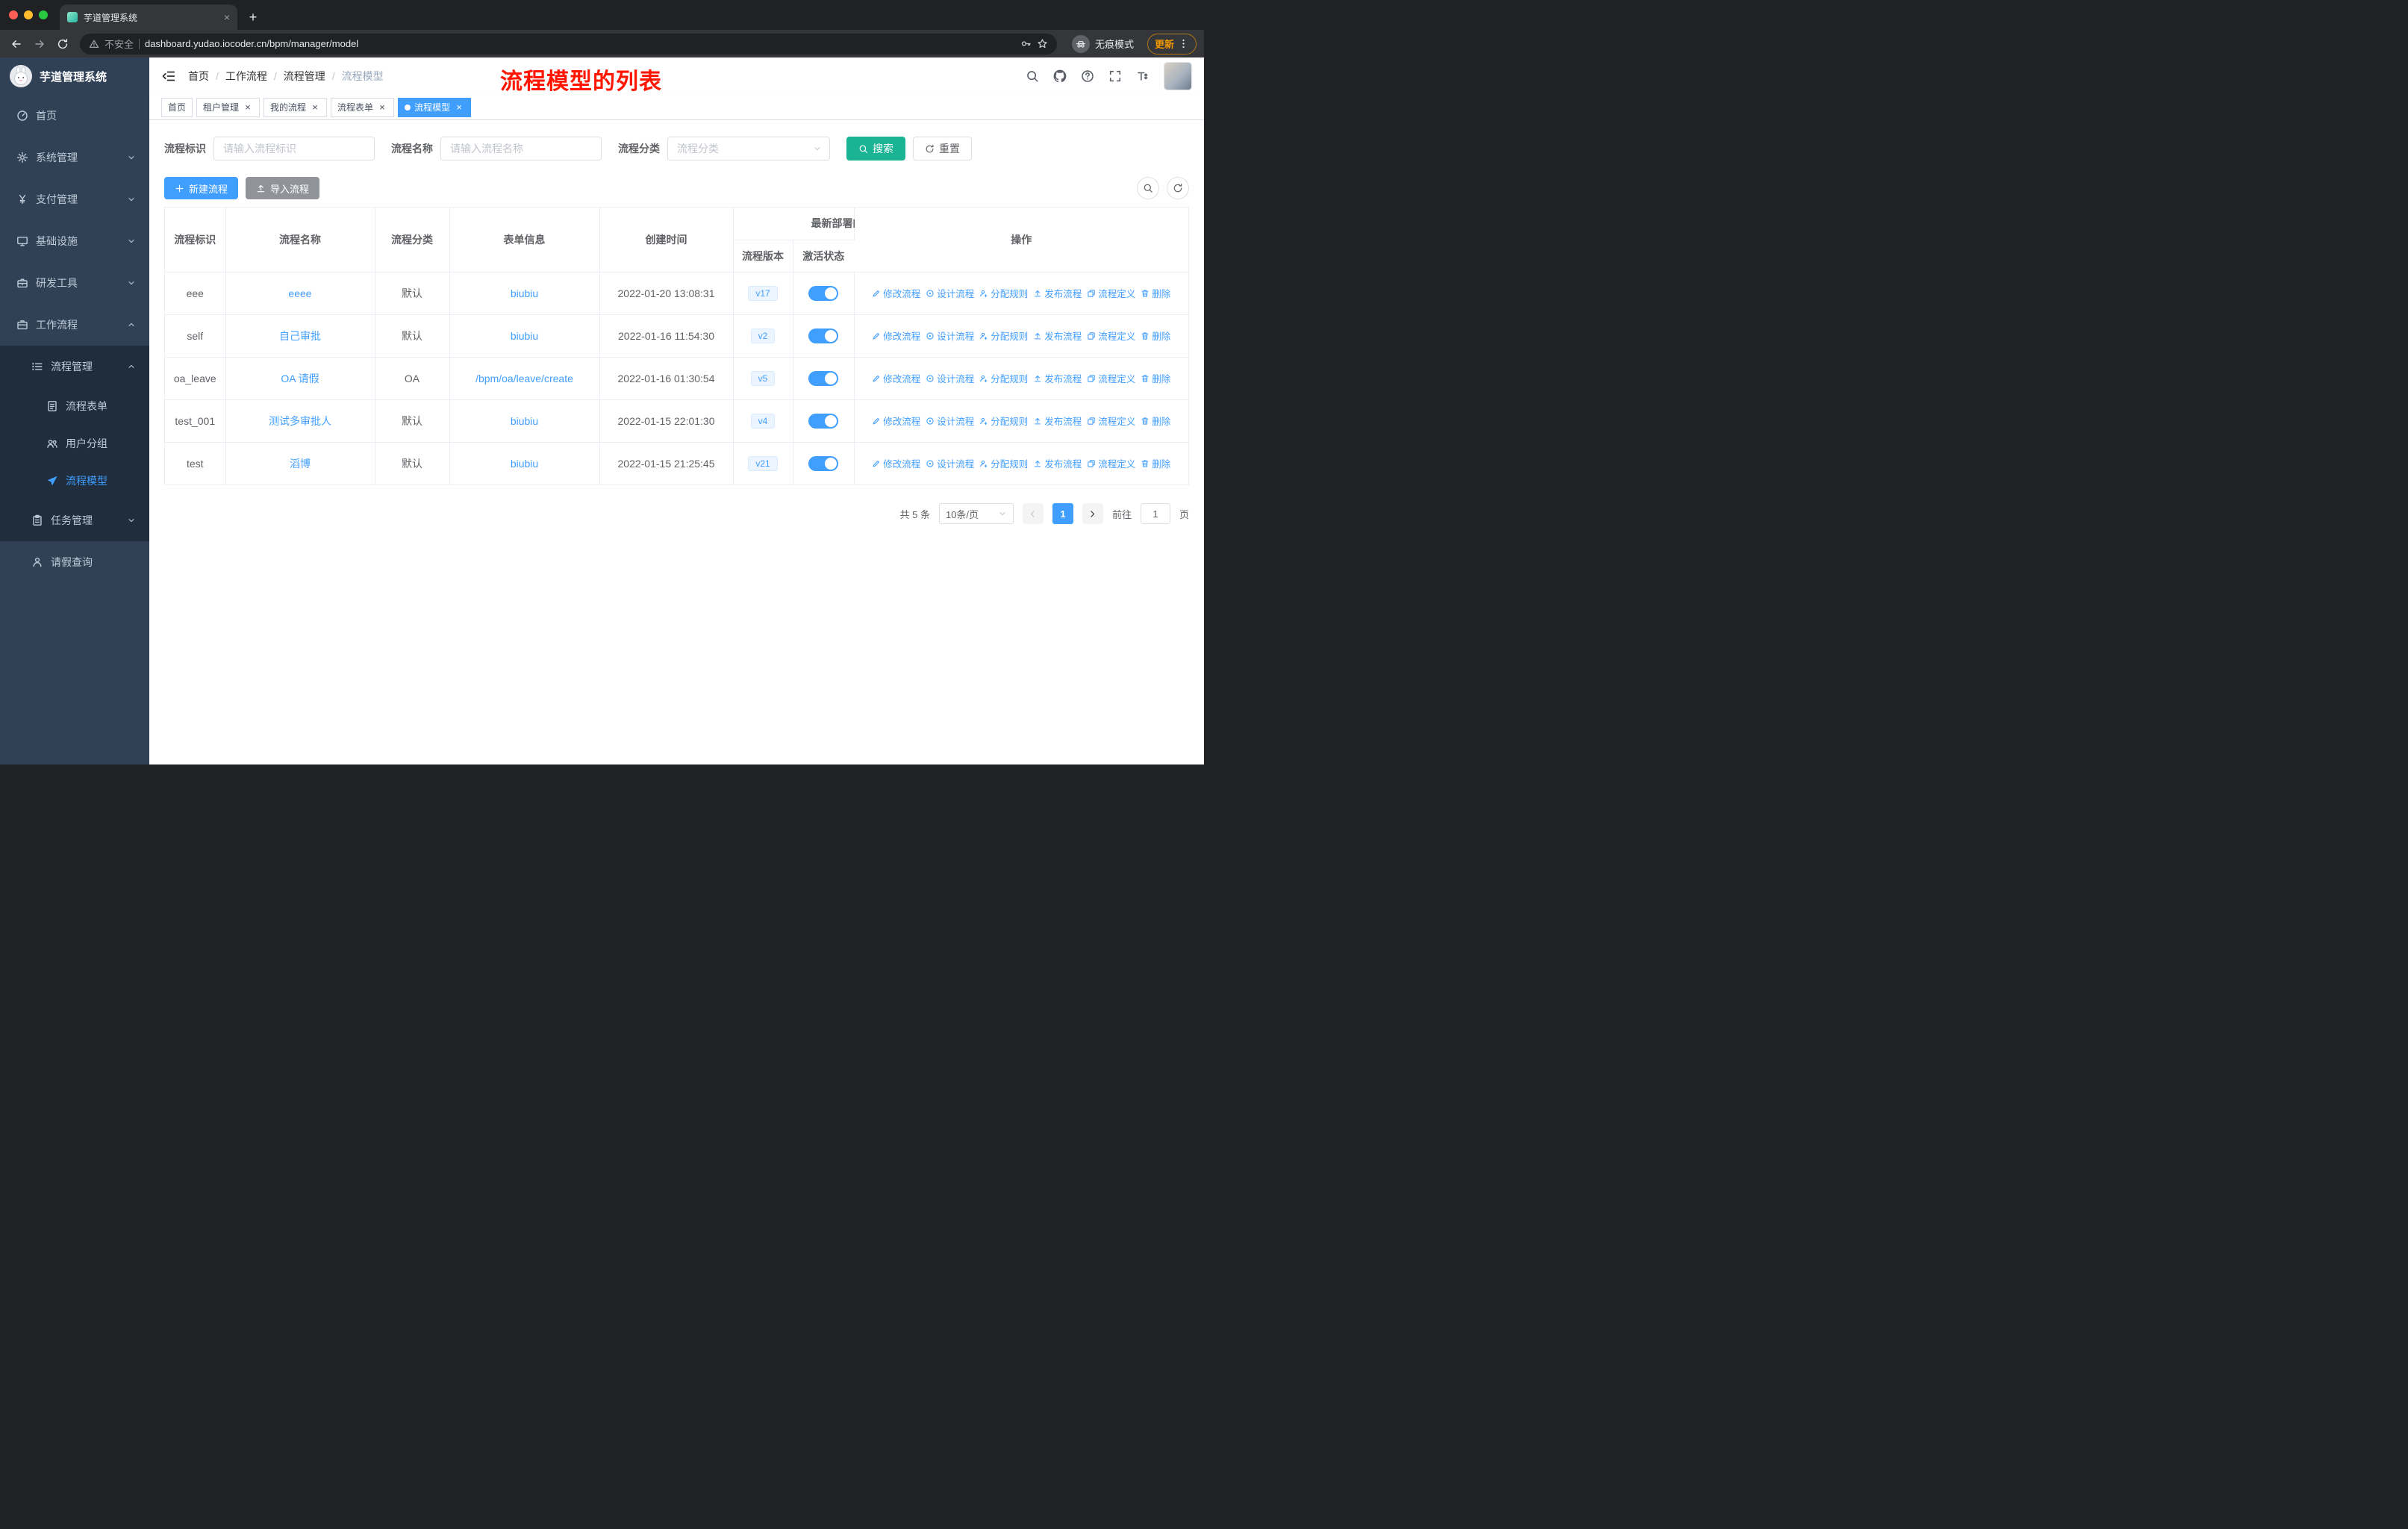 This screenshot has height=1529, width=2408. What do you see at coordinates (300, 464) in the screenshot?
I see `process-name-link: 滔博` at bounding box center [300, 464].